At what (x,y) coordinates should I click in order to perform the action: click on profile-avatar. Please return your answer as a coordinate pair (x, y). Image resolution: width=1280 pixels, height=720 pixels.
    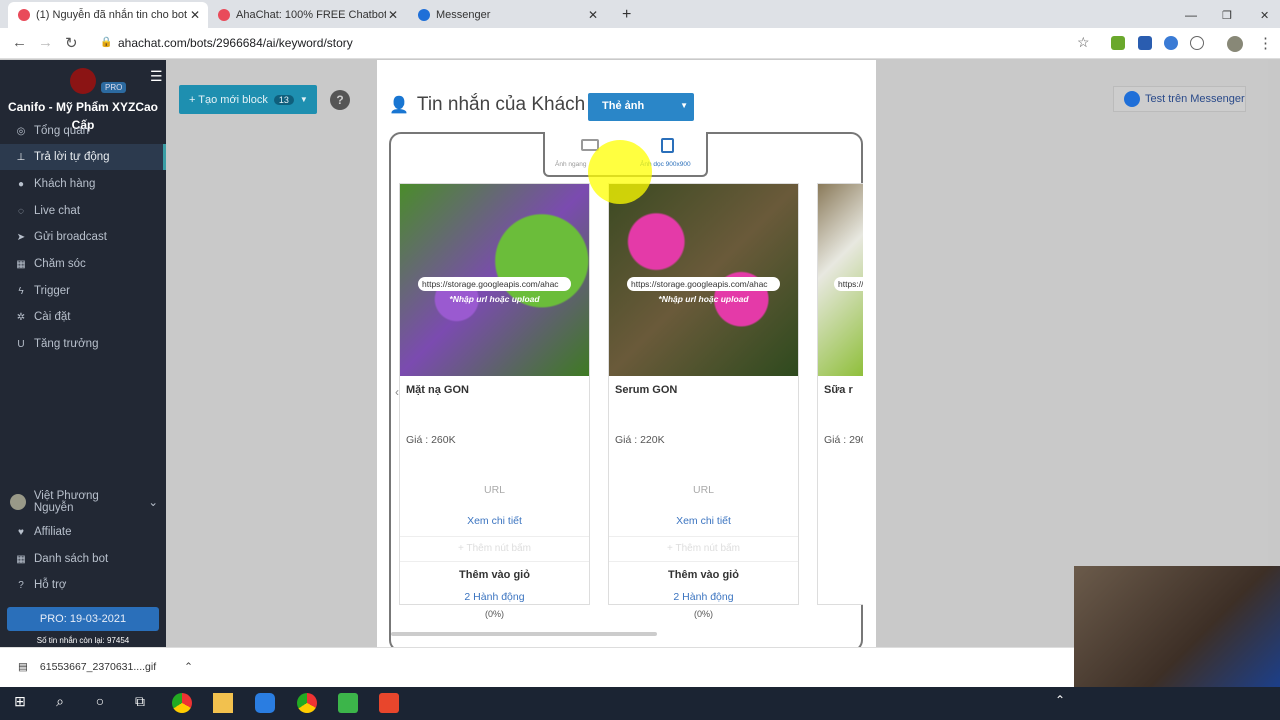
    Looking at the image, I should click on (1235, 44).